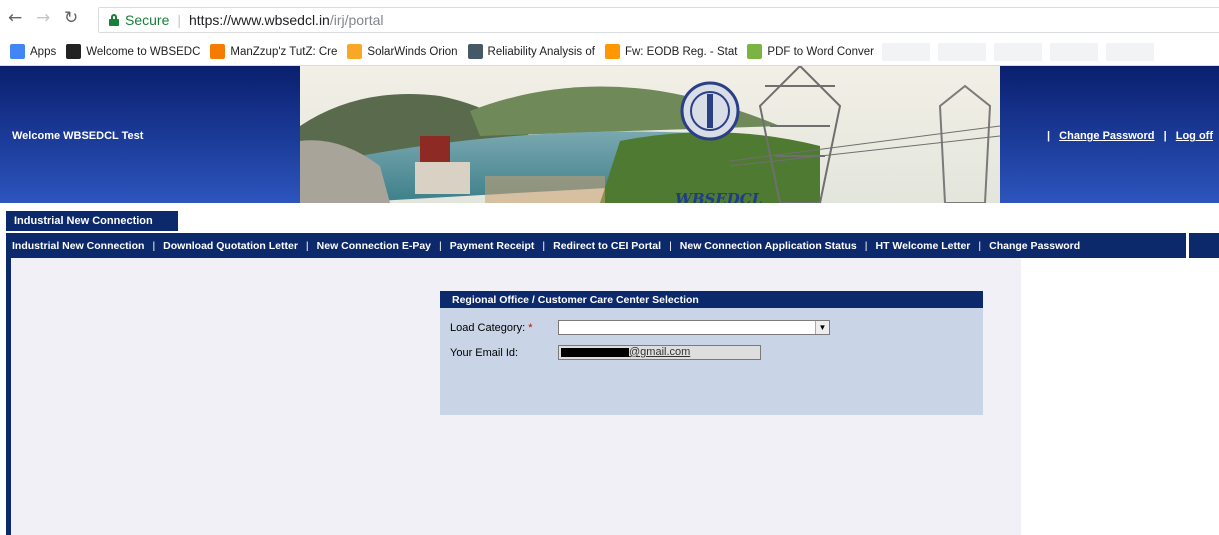 The height and width of the screenshot is (535, 1219). I want to click on bookmark-item: Welcome to WBSEDC, so click(133, 51).